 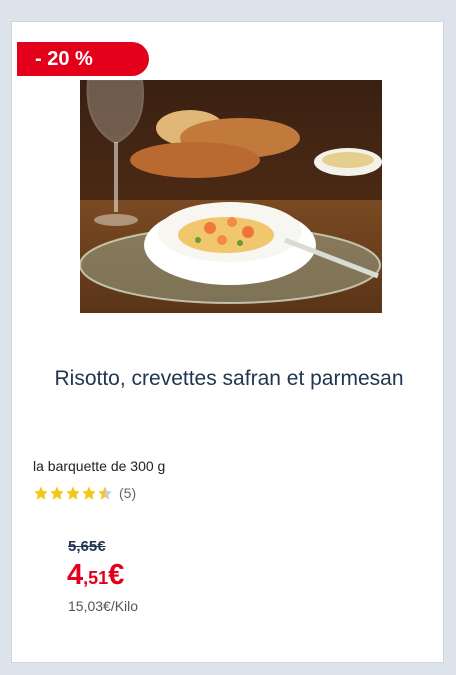 What do you see at coordinates (87, 546) in the screenshot?
I see `old-price: 5,65€` at bounding box center [87, 546].